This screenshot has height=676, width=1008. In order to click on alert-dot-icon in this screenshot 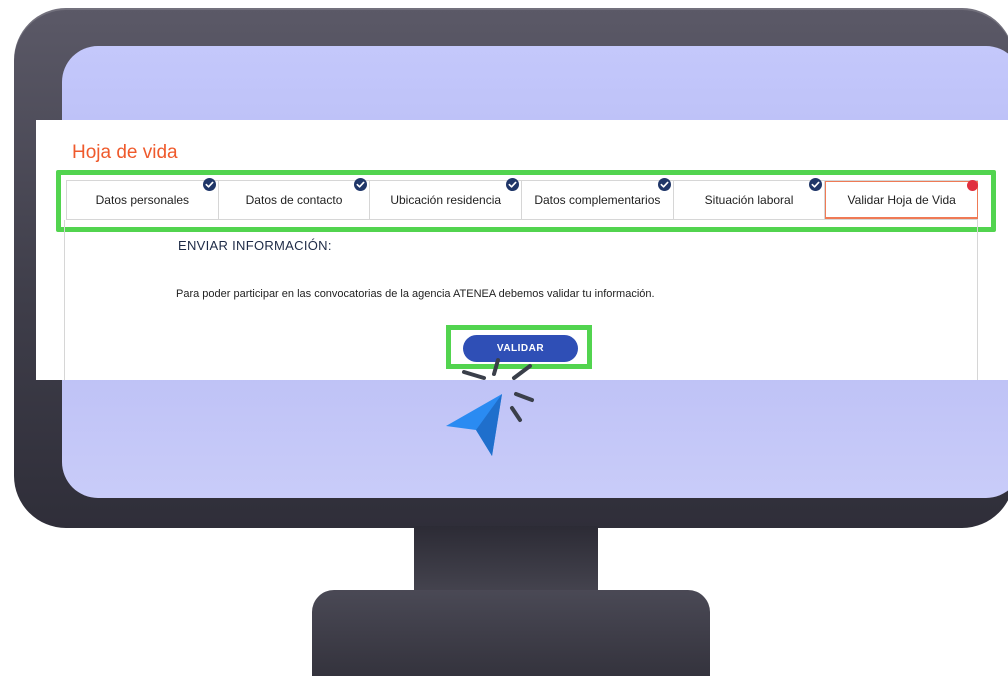, I will do `click(973, 185)`.